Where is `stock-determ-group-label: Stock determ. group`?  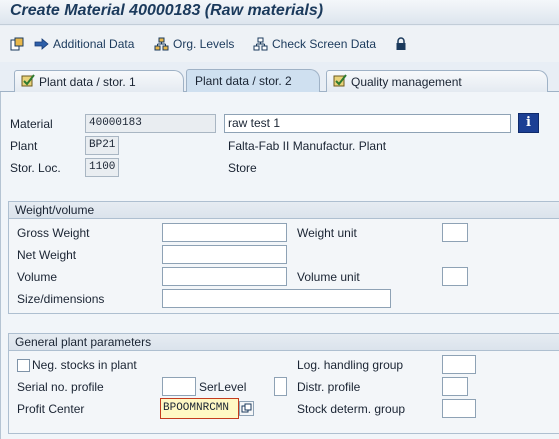
stock-determ-group-label: Stock determ. group is located at coordinates (351, 409).